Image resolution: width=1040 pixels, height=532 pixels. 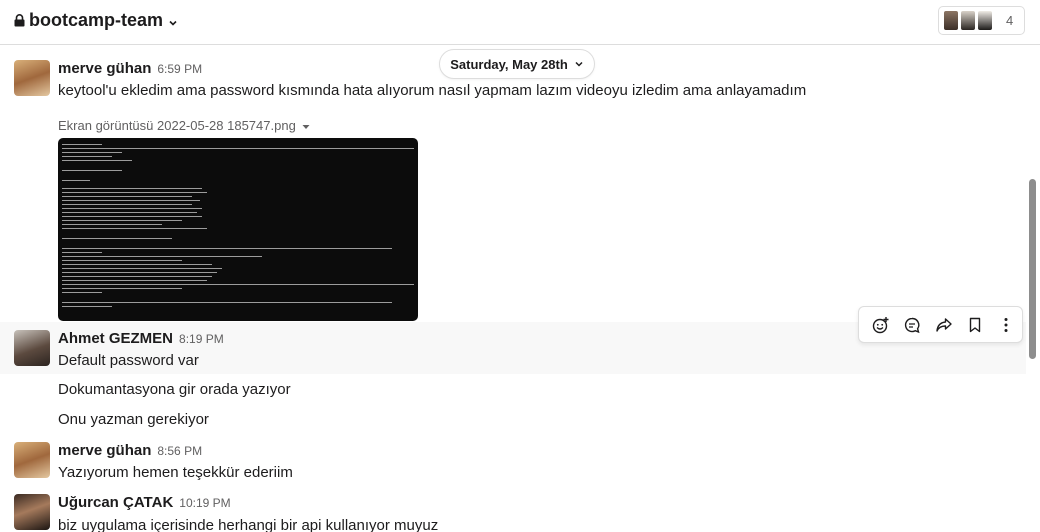 What do you see at coordinates (179, 69) in the screenshot?
I see `message-time: 6:59 PM` at bounding box center [179, 69].